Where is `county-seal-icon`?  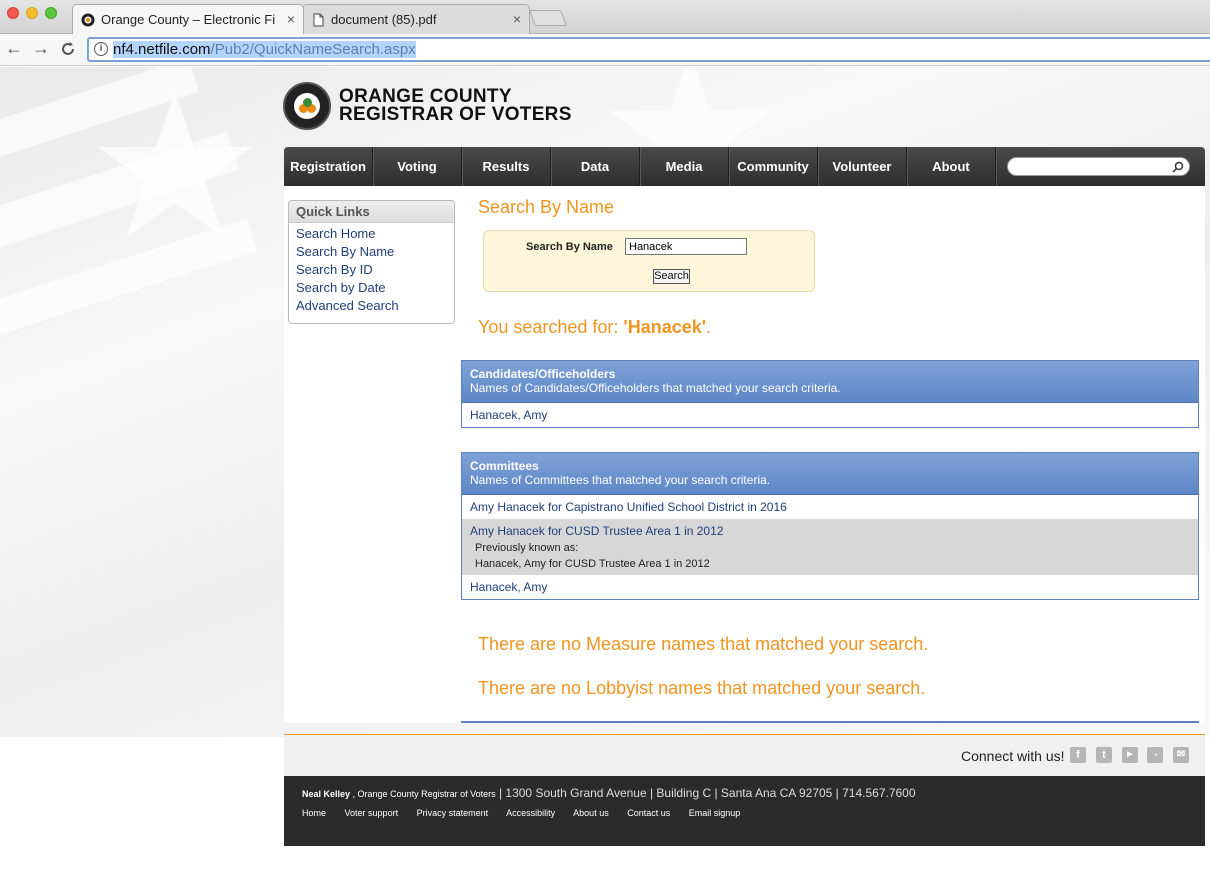
county-seal-icon is located at coordinates (307, 106).